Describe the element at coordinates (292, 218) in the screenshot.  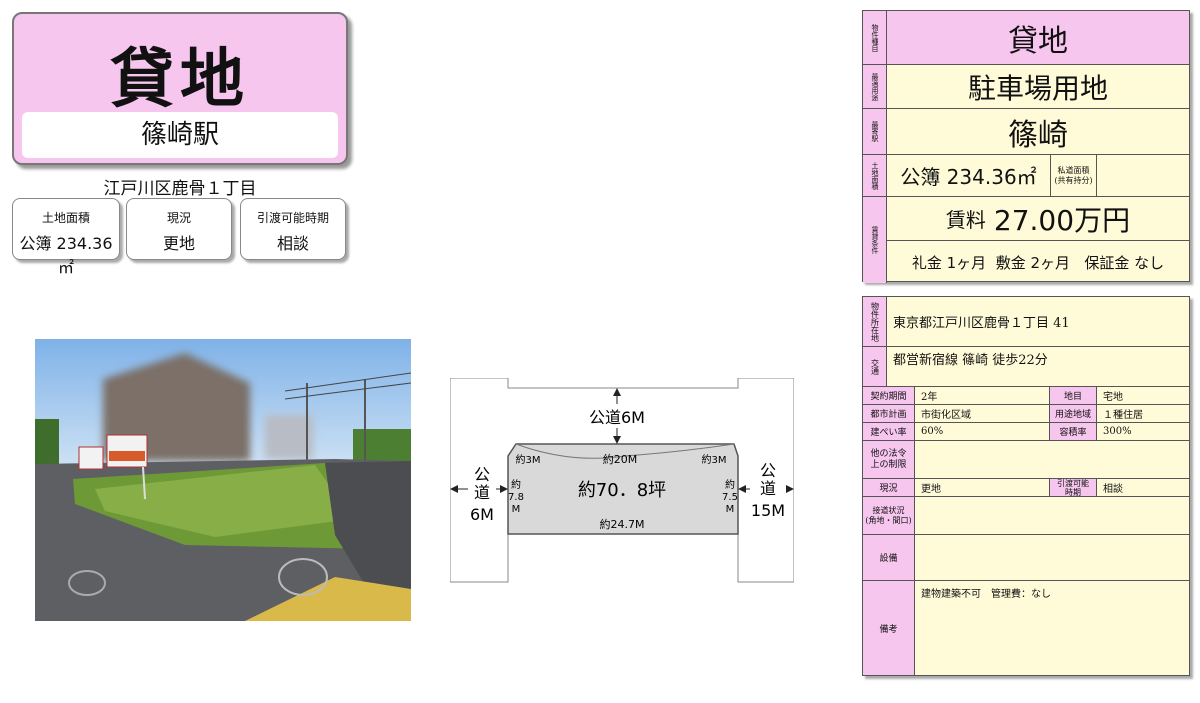
I see `info-box-label: 引渡可能時期` at that location.